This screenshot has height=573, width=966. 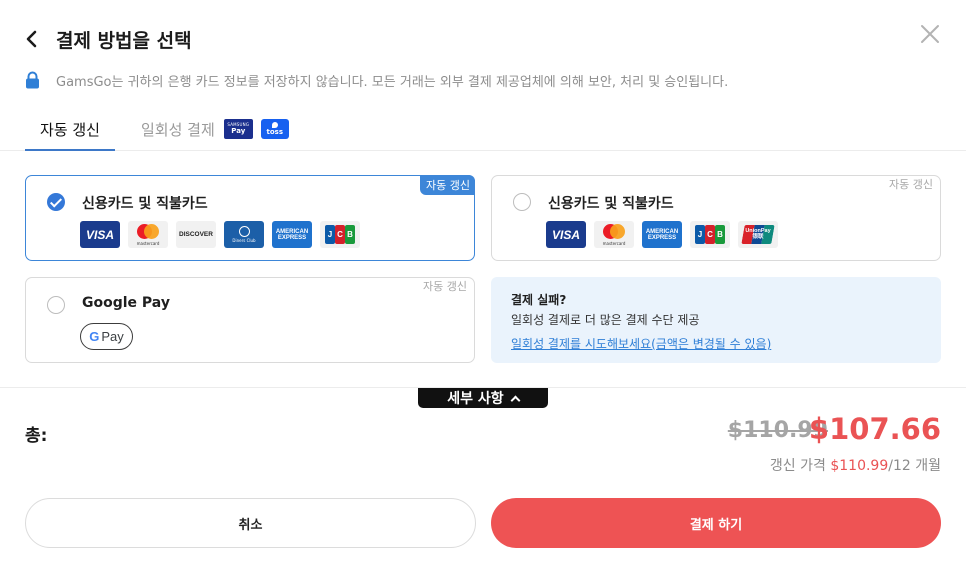 What do you see at coordinates (196, 234) in the screenshot?
I see `discover-logo: DISCOVER` at bounding box center [196, 234].